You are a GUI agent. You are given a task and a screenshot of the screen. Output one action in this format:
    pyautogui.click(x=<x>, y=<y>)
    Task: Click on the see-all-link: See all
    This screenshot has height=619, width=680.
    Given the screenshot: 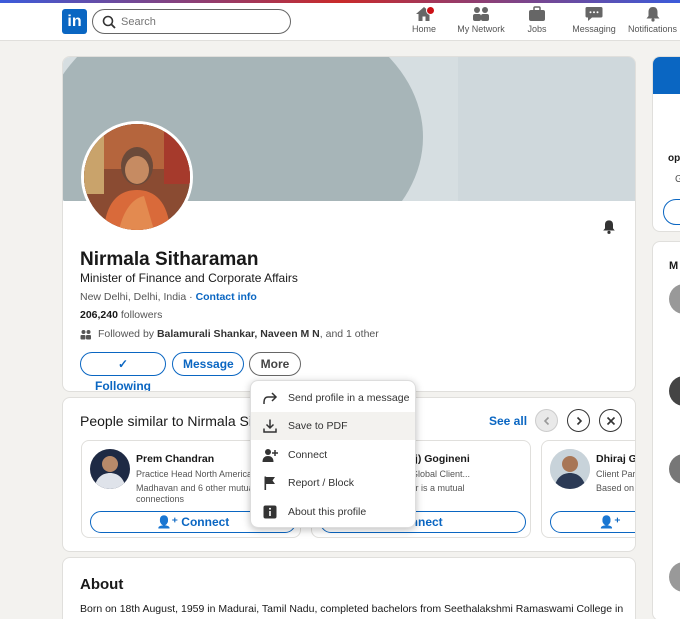 What is the action you would take?
    pyautogui.click(x=508, y=421)
    